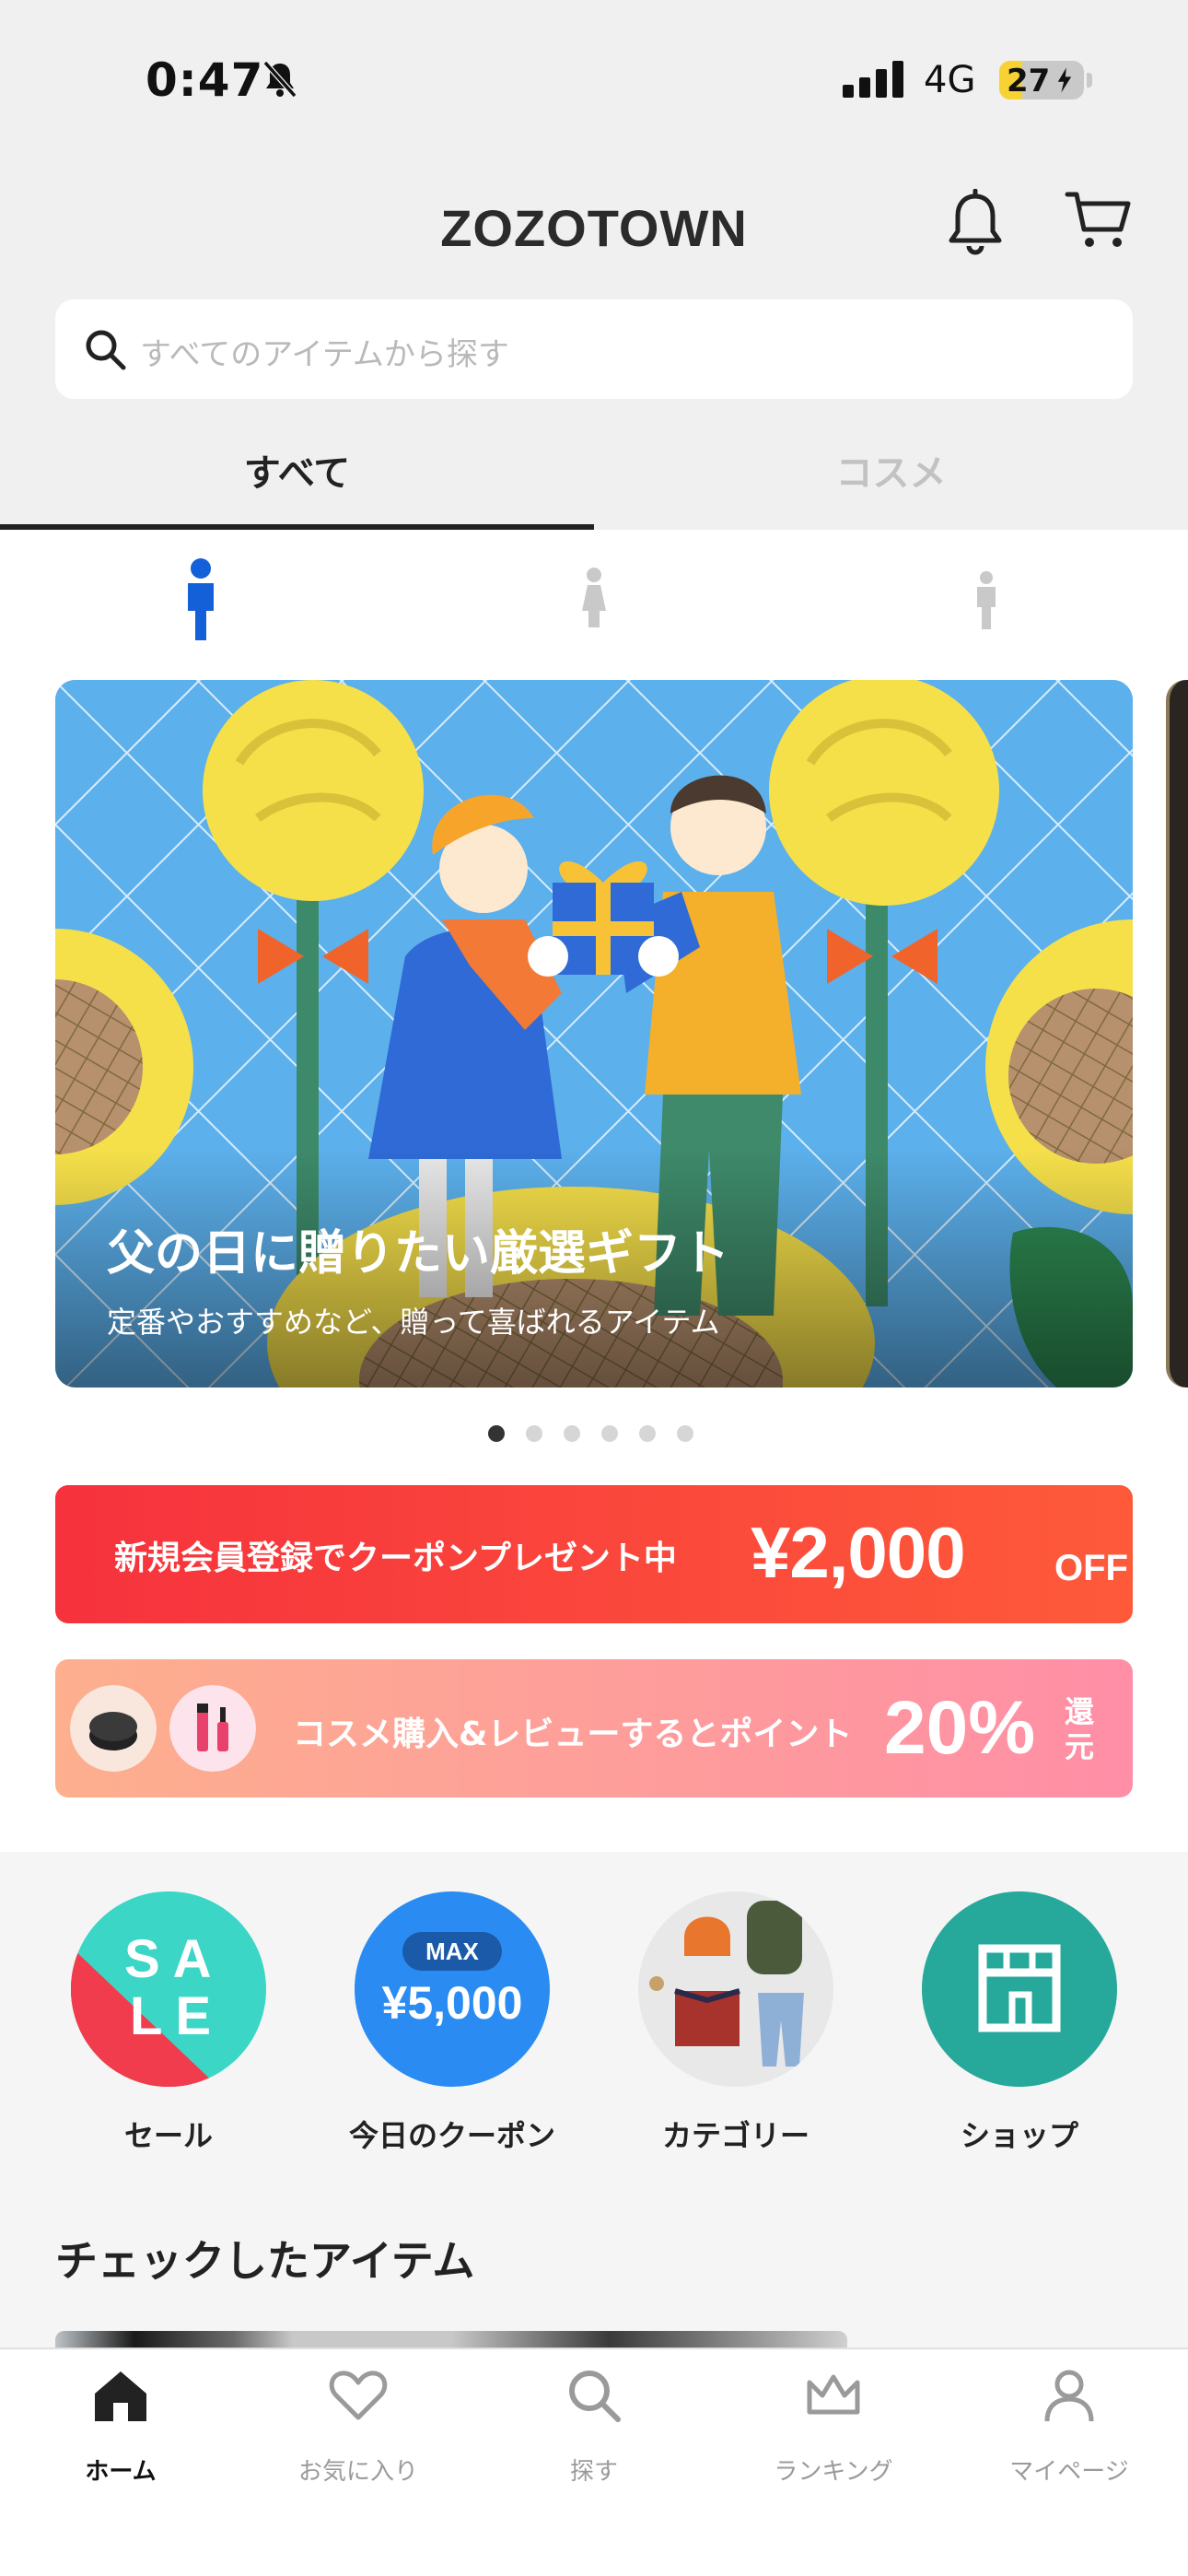 Image resolution: width=1188 pixels, height=2576 pixels. I want to click on quick-link-coupon-label: 今日のクーポン, so click(451, 2135).